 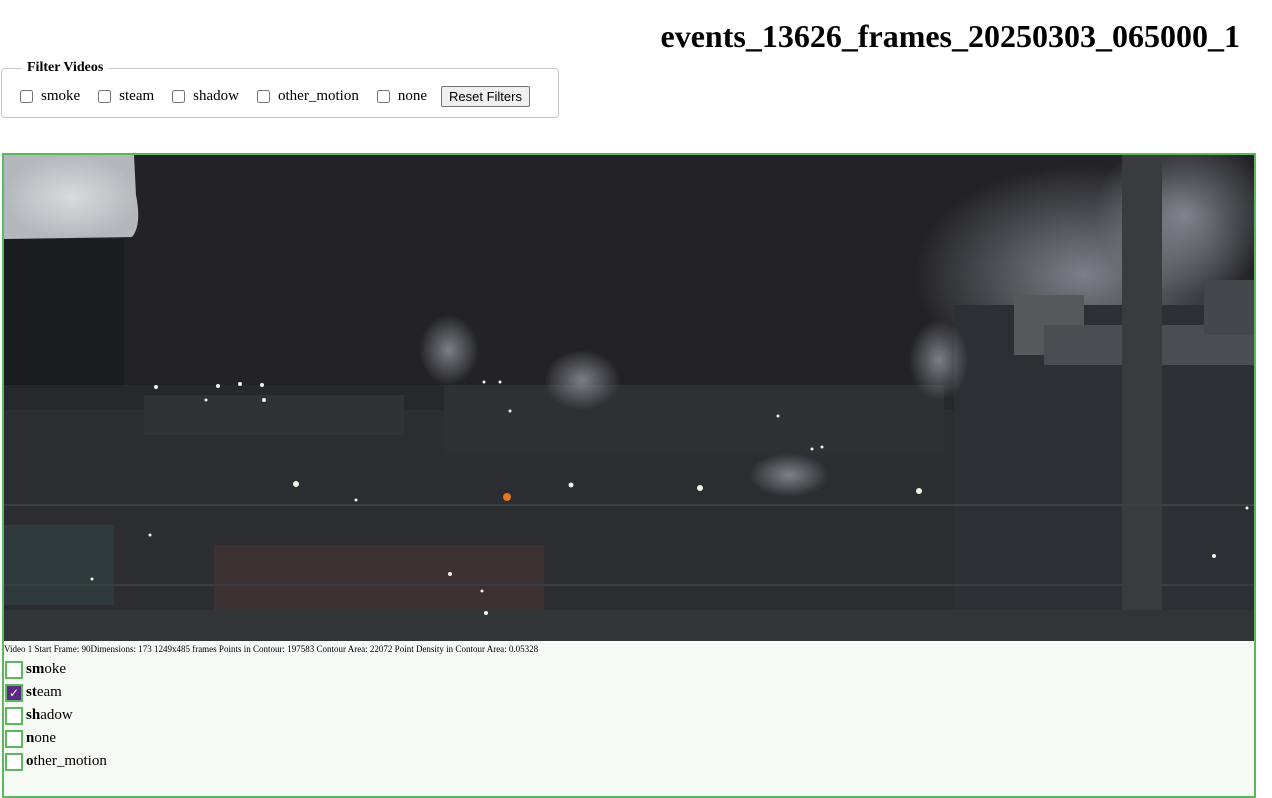 What do you see at coordinates (137, 96) in the screenshot?
I see `filter-label-steam: steam` at bounding box center [137, 96].